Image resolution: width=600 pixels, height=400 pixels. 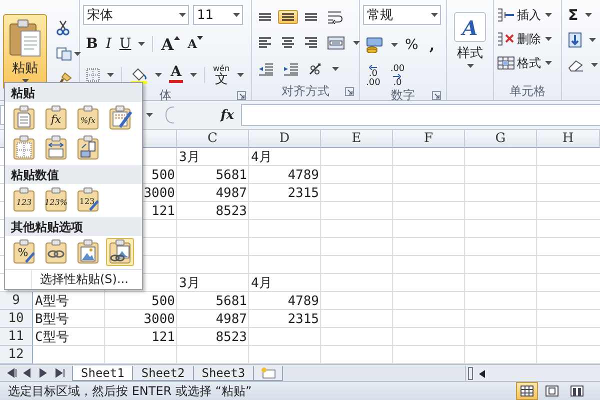 I want to click on formula-input, so click(x=420, y=115).